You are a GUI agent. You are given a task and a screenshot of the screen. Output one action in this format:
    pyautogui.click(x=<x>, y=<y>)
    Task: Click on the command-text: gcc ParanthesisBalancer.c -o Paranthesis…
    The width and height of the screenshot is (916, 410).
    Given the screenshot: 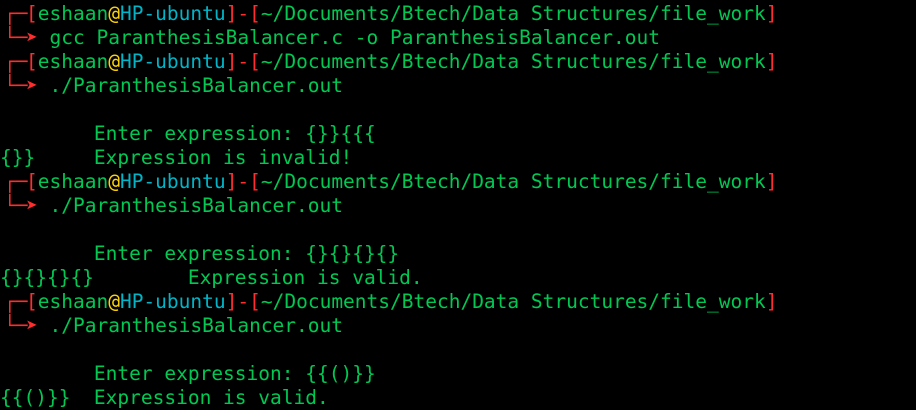 What is the action you would take?
    pyautogui.click(x=354, y=37)
    